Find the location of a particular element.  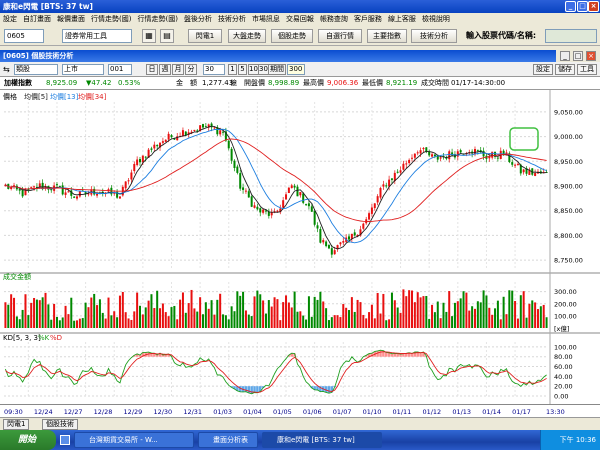

panel-restore-icon: □ is located at coordinates (578, 56).